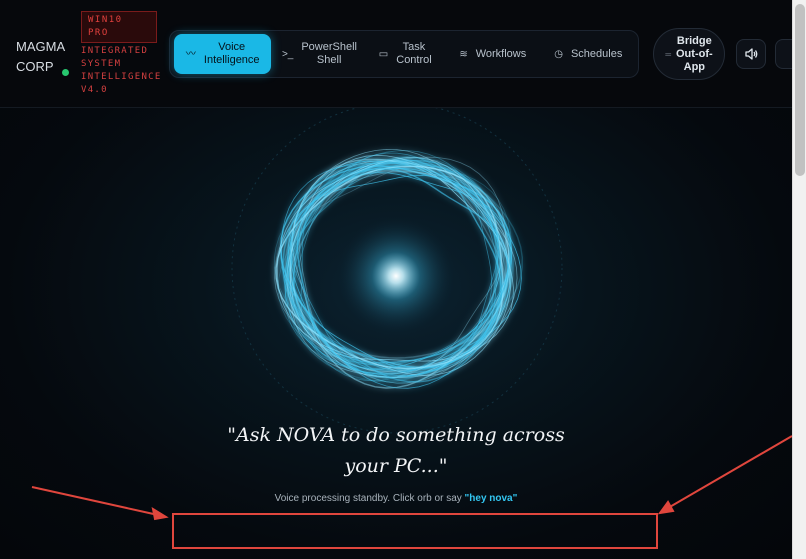  I want to click on tab-label-line: Voice, so click(232, 47).